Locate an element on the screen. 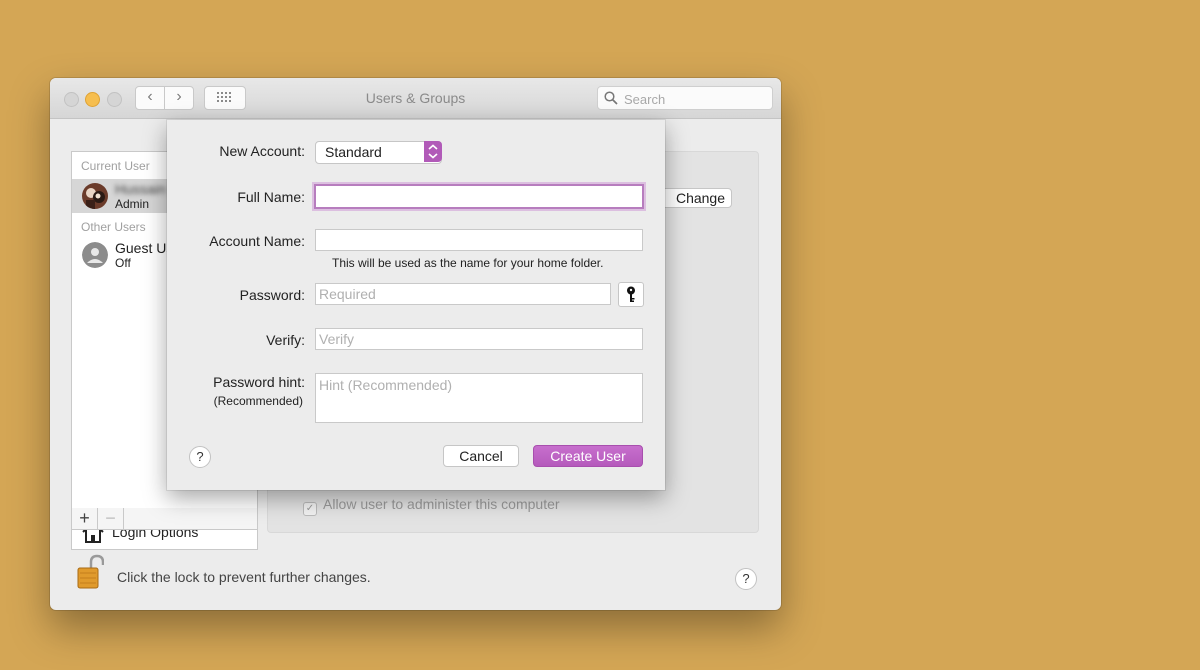 This screenshot has width=1200, height=670. sheet-help-button: ? is located at coordinates (200, 457).